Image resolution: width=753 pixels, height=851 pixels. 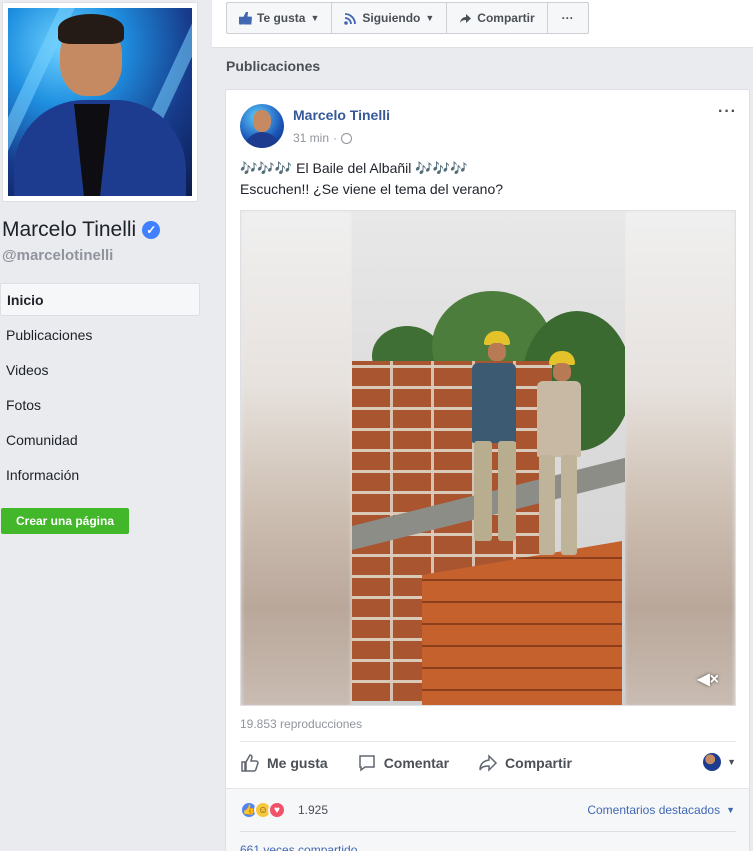 What do you see at coordinates (708, 679) in the screenshot?
I see `mute-icon: ◀×` at bounding box center [708, 679].